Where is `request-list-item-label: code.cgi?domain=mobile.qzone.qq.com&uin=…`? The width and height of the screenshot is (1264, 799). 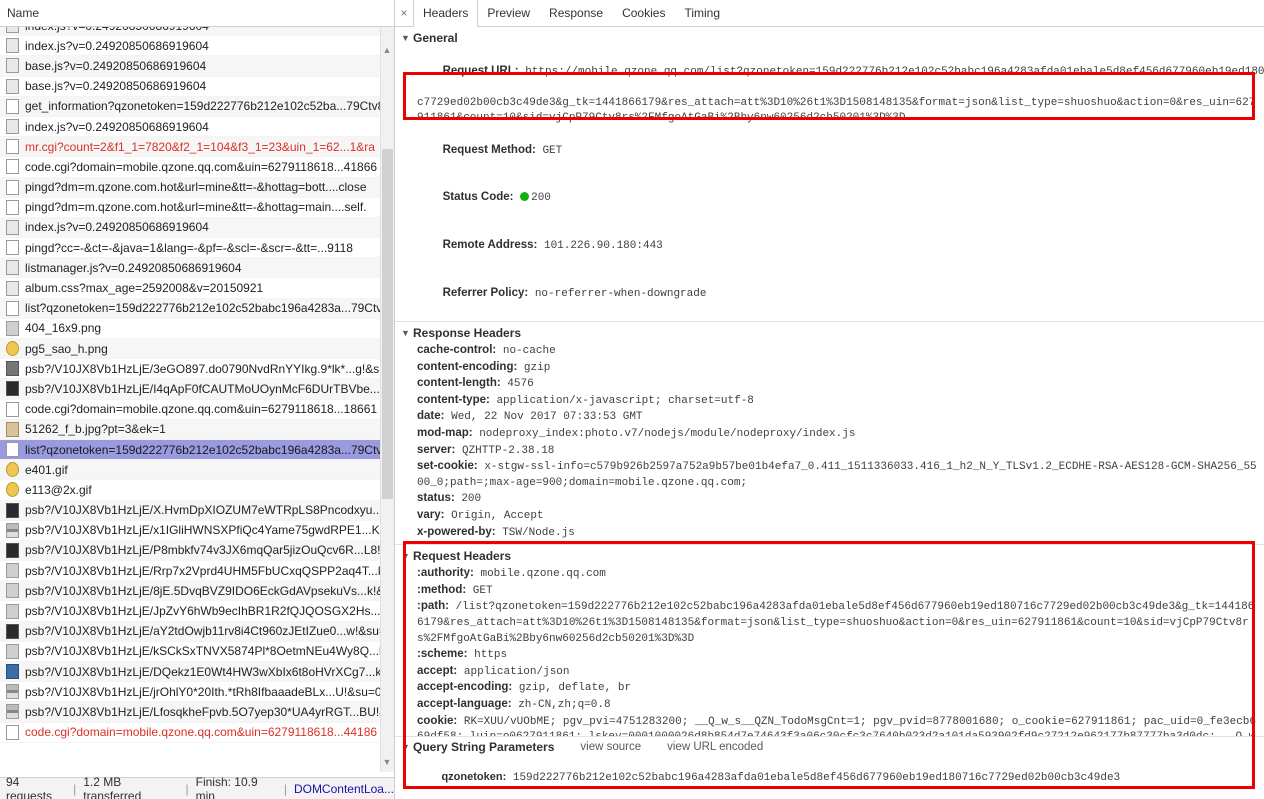 request-list-item-label: code.cgi?domain=mobile.qzone.qq.com&uin=… is located at coordinates (201, 166).